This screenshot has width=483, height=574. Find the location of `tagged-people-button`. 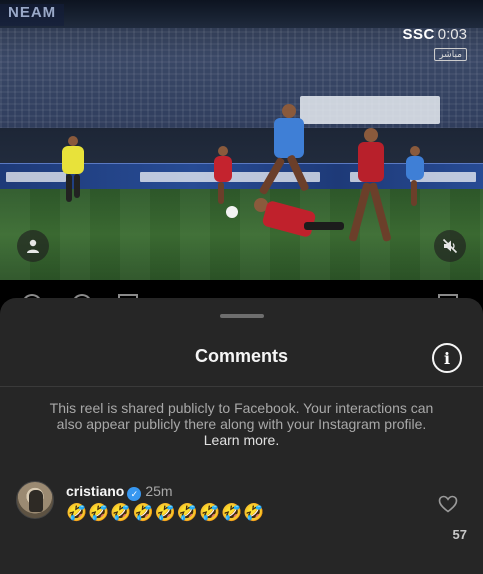

tagged-people-button is located at coordinates (33, 246).